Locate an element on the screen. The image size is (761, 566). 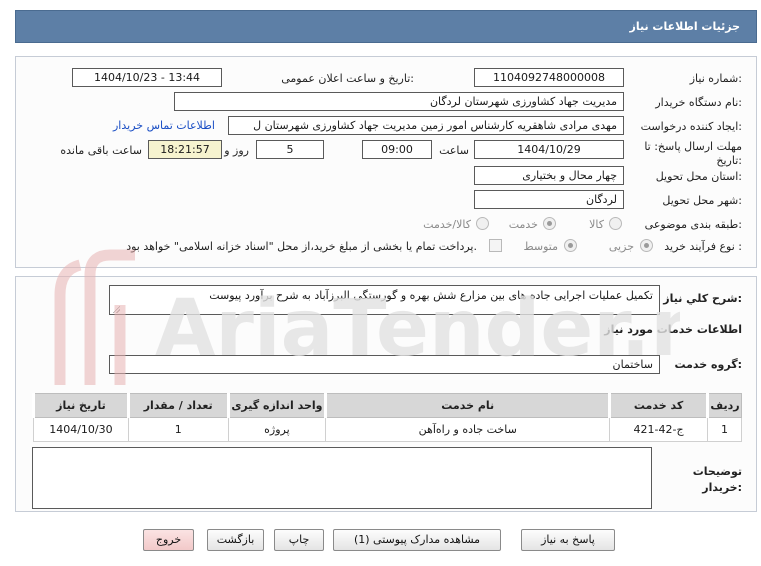
cell-need-date: 1404/10/30 is located at coordinates (81, 429).